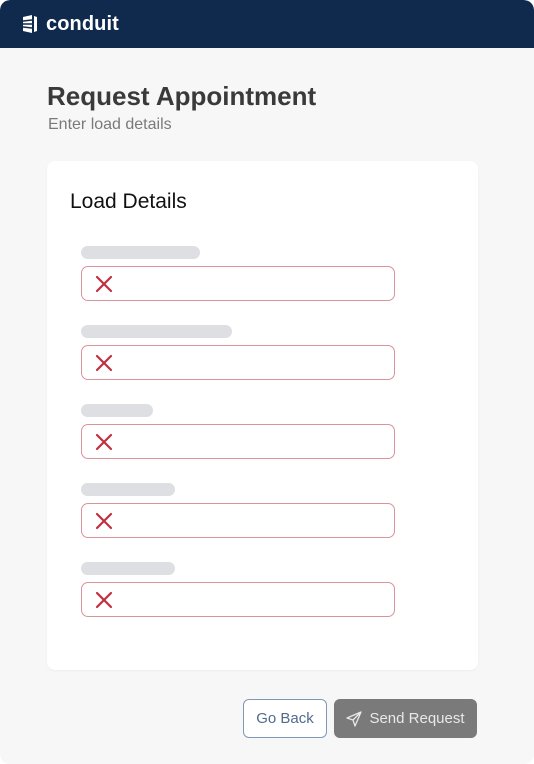 This screenshot has height=764, width=534. What do you see at coordinates (417, 718) in the screenshot?
I see `send-request-label: Send Request` at bounding box center [417, 718].